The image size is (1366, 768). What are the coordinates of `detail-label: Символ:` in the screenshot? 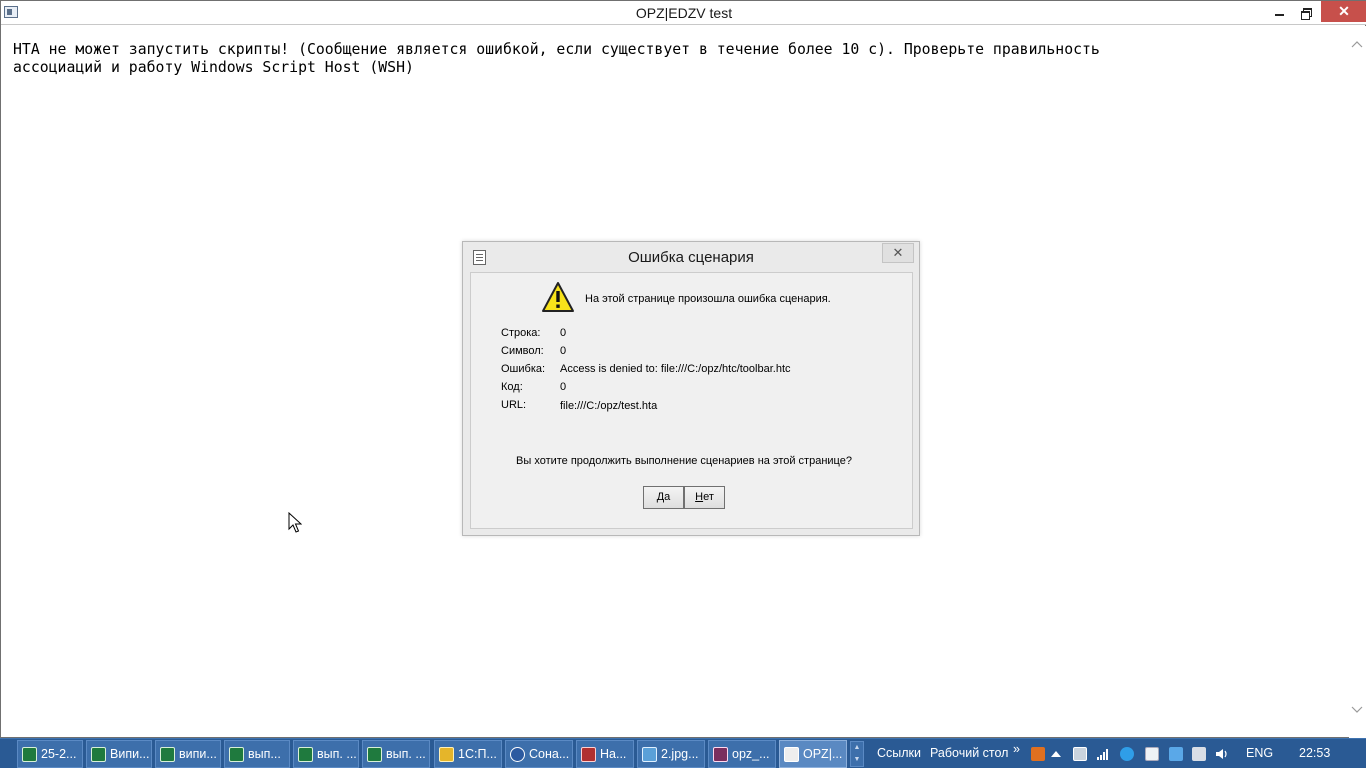 It's located at (522, 351).